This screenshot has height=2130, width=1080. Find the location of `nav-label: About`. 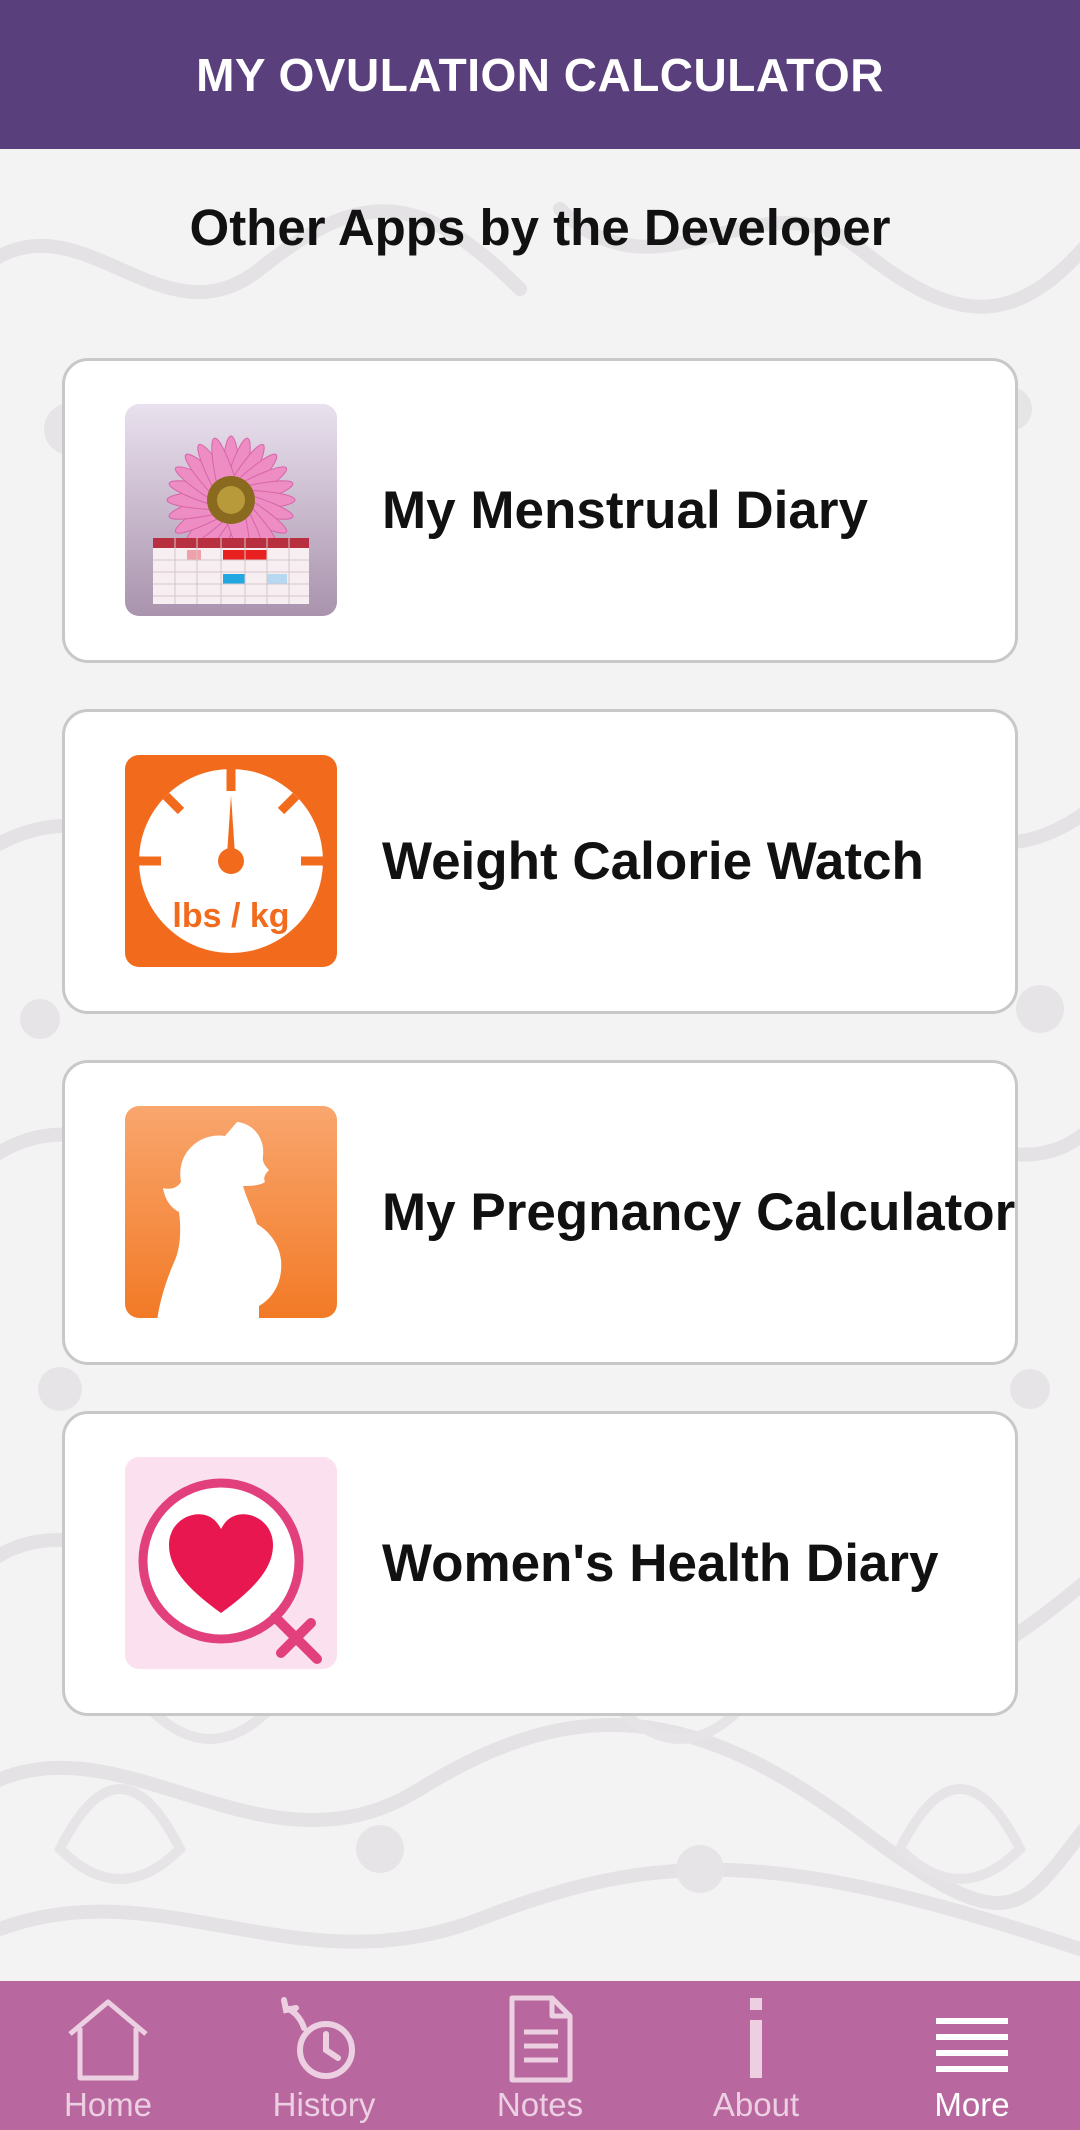

nav-label: About is located at coordinates (756, 2104).